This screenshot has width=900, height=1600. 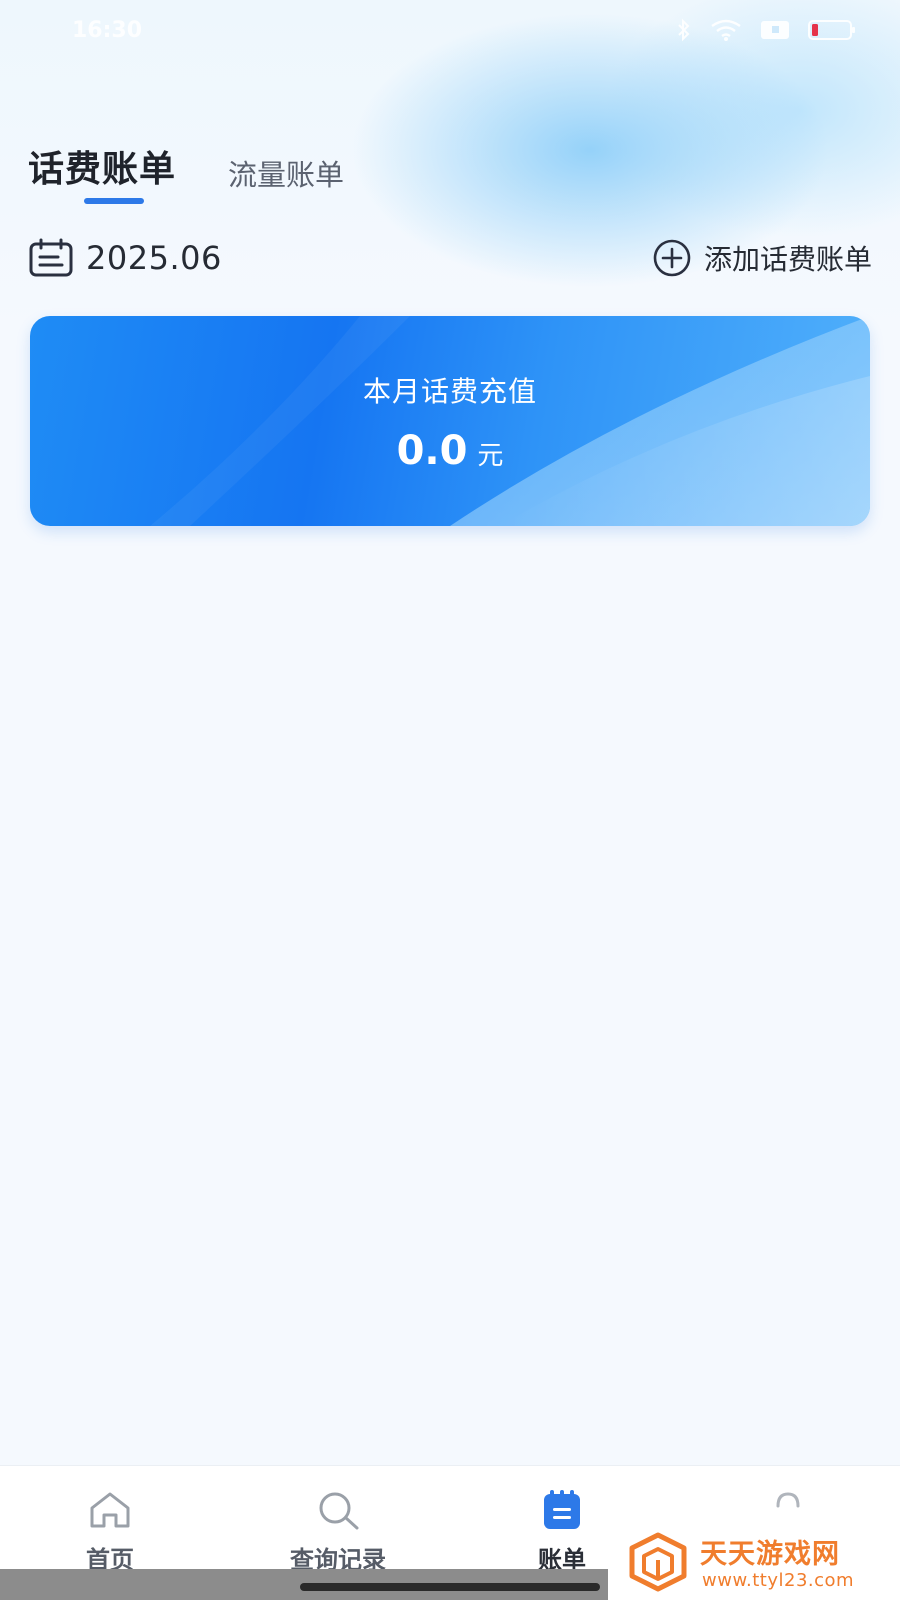 I want to click on recharge-amount: 0.0, so click(x=432, y=451).